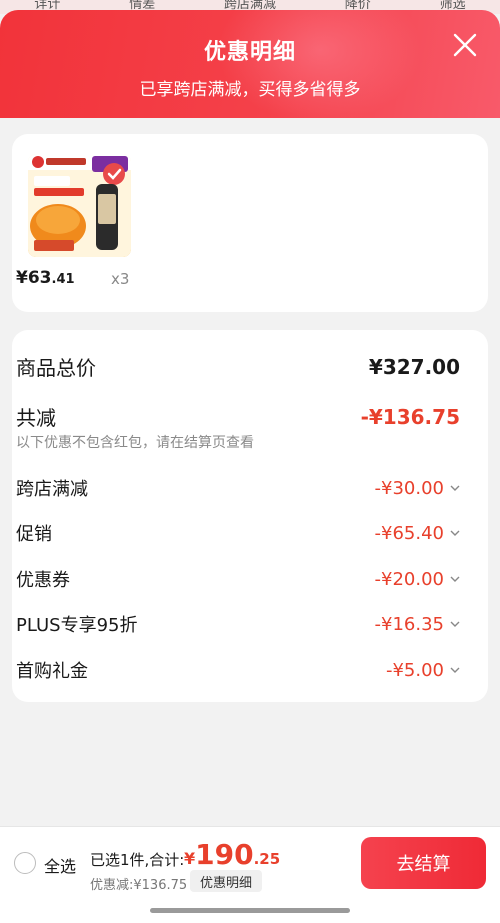  Describe the element at coordinates (135, 443) in the screenshot. I see `discount-note: 以下优惠不包含红包，请在结算页查看` at that location.